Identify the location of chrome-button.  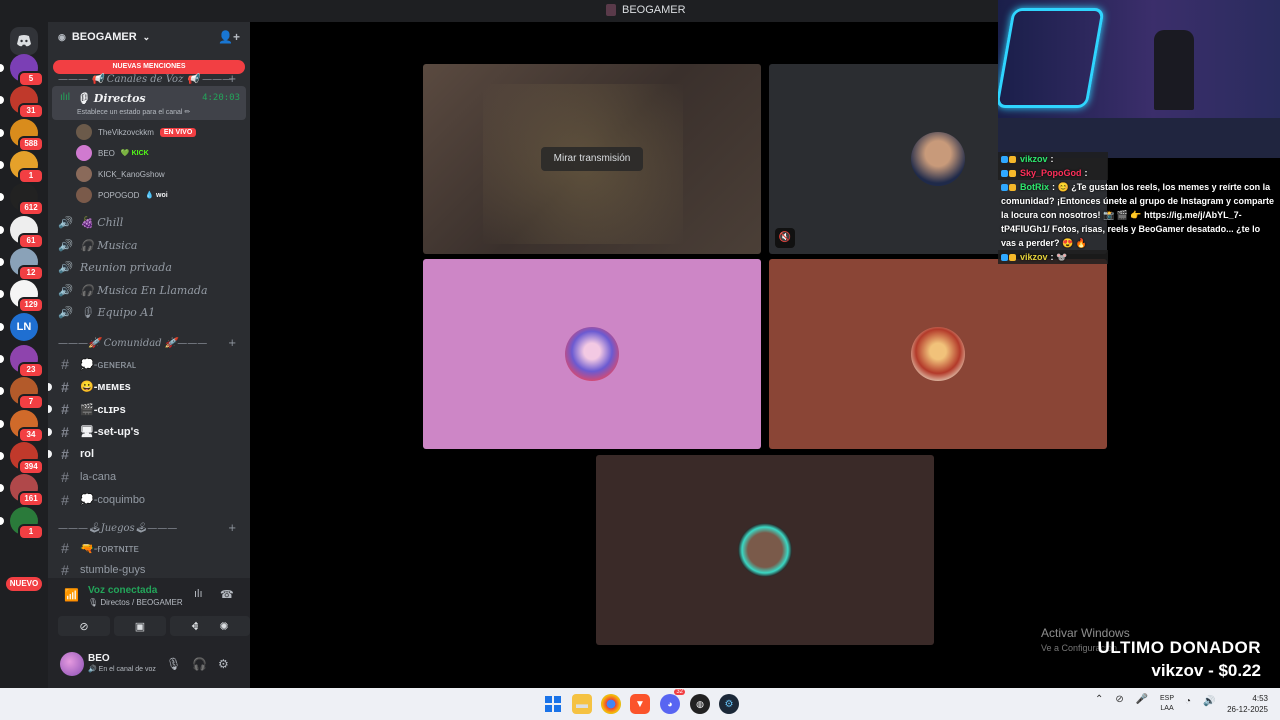
(611, 704).